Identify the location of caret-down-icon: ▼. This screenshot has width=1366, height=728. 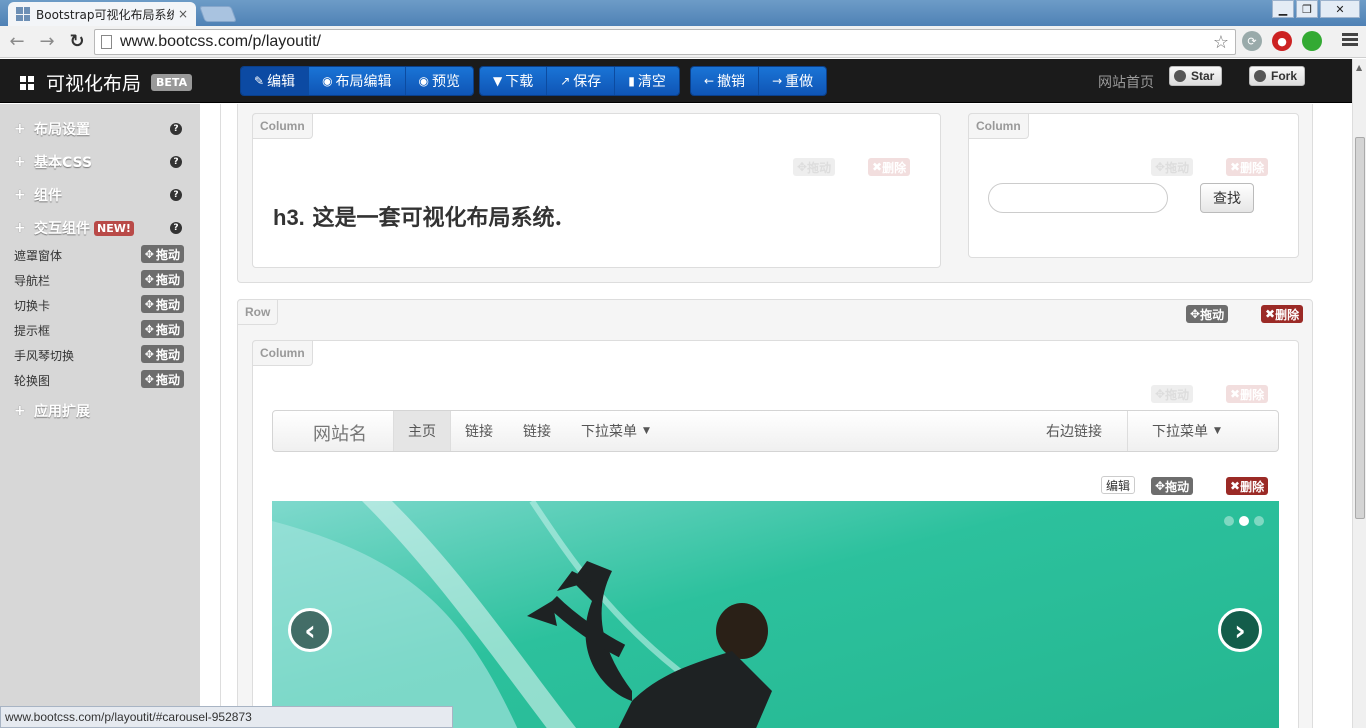
(646, 431).